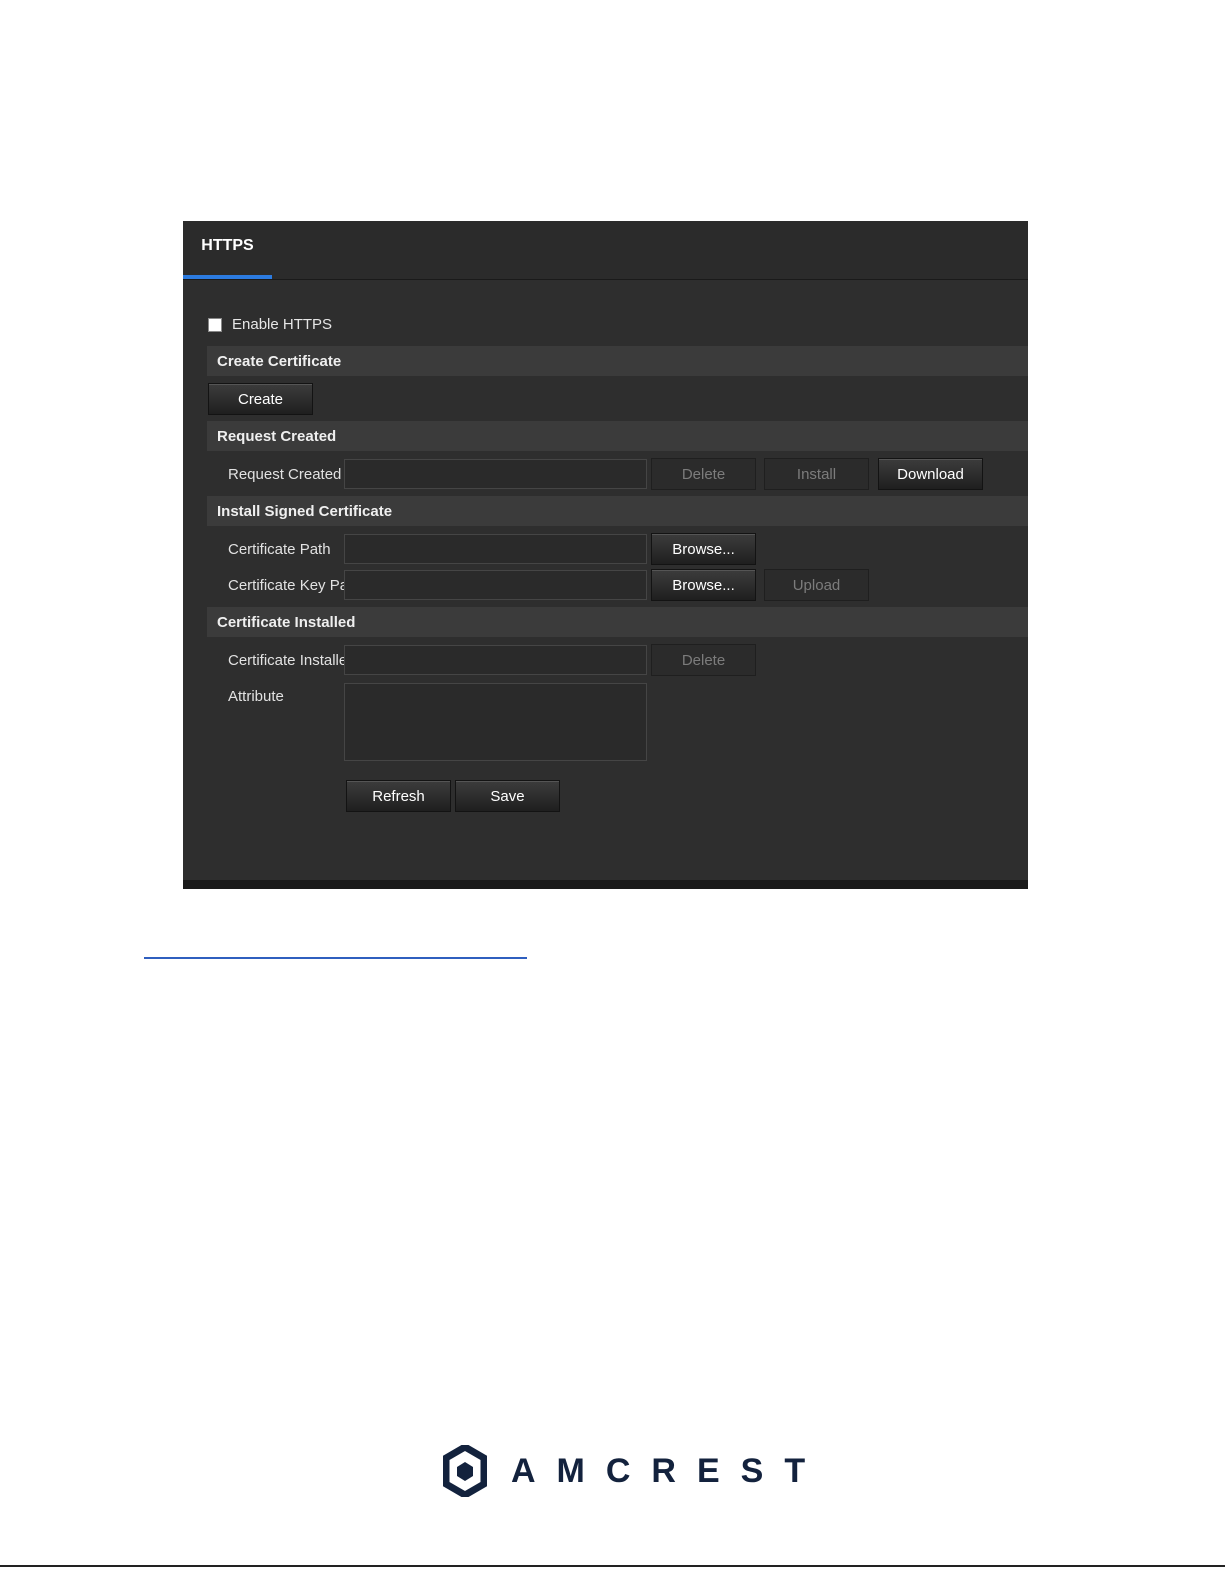 The image size is (1225, 1585). What do you see at coordinates (256, 696) in the screenshot?
I see `attribute-label: Attribute` at bounding box center [256, 696].